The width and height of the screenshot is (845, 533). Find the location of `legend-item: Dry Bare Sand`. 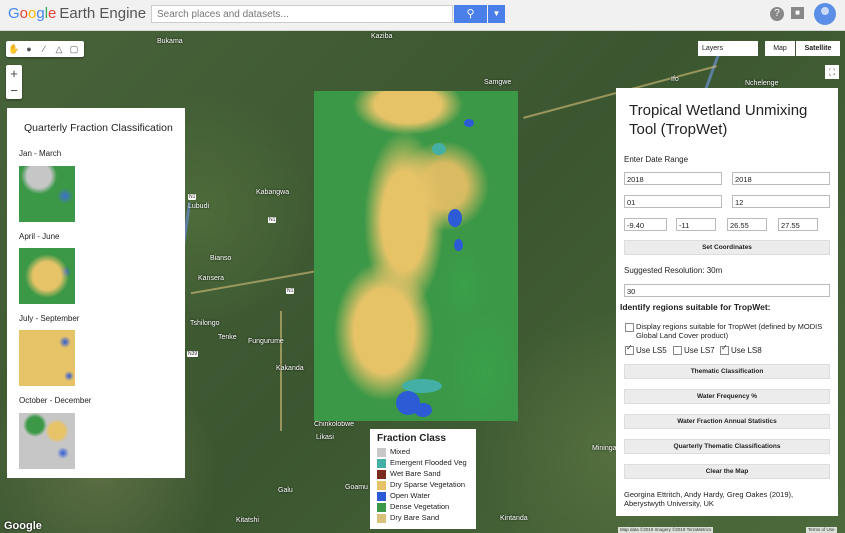

legend-item: Dry Bare Sand is located at coordinates (408, 518).